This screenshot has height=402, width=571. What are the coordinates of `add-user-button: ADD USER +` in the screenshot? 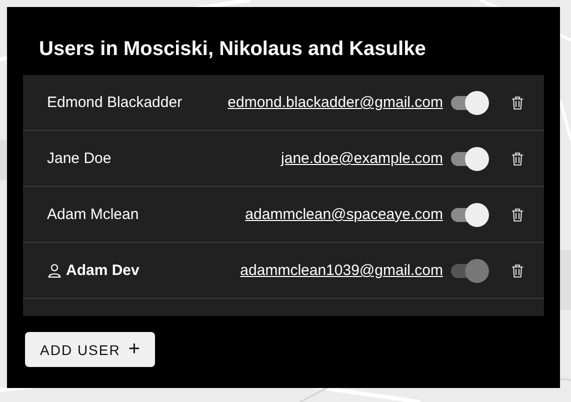 It's located at (90, 349).